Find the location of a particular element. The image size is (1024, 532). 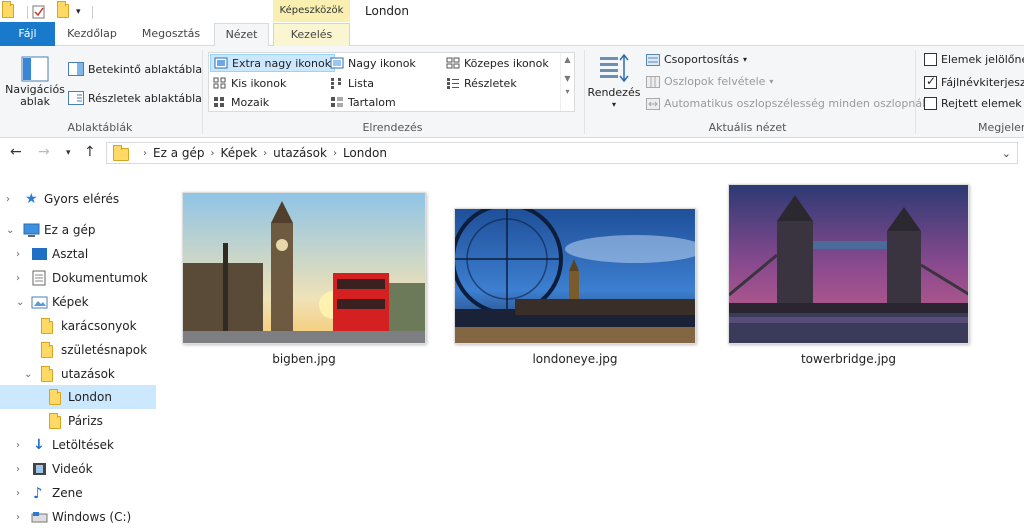

extra-large-icons-icon is located at coordinates (221, 63).